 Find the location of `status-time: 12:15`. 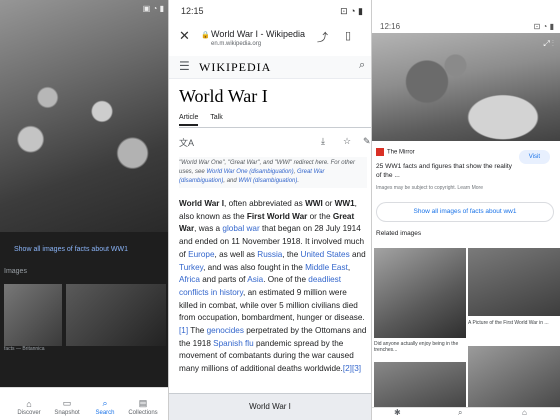

status-time: 12:15 is located at coordinates (192, 11).